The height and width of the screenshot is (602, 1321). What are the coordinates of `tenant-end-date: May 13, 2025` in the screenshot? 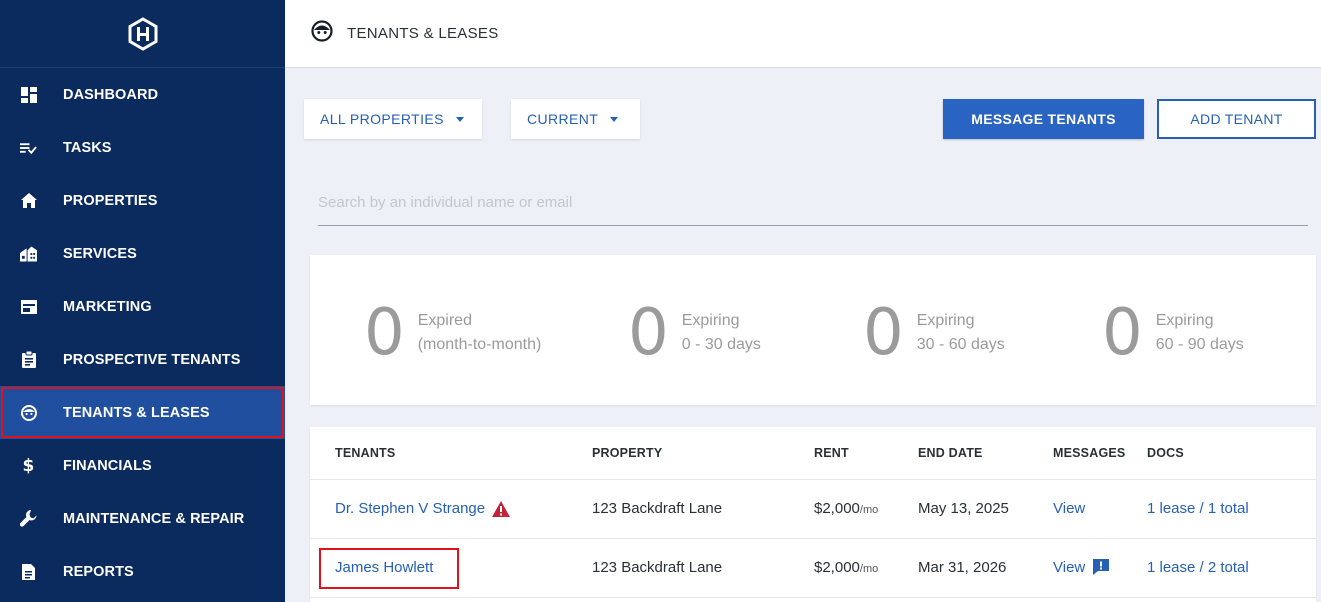 It's located at (963, 508).